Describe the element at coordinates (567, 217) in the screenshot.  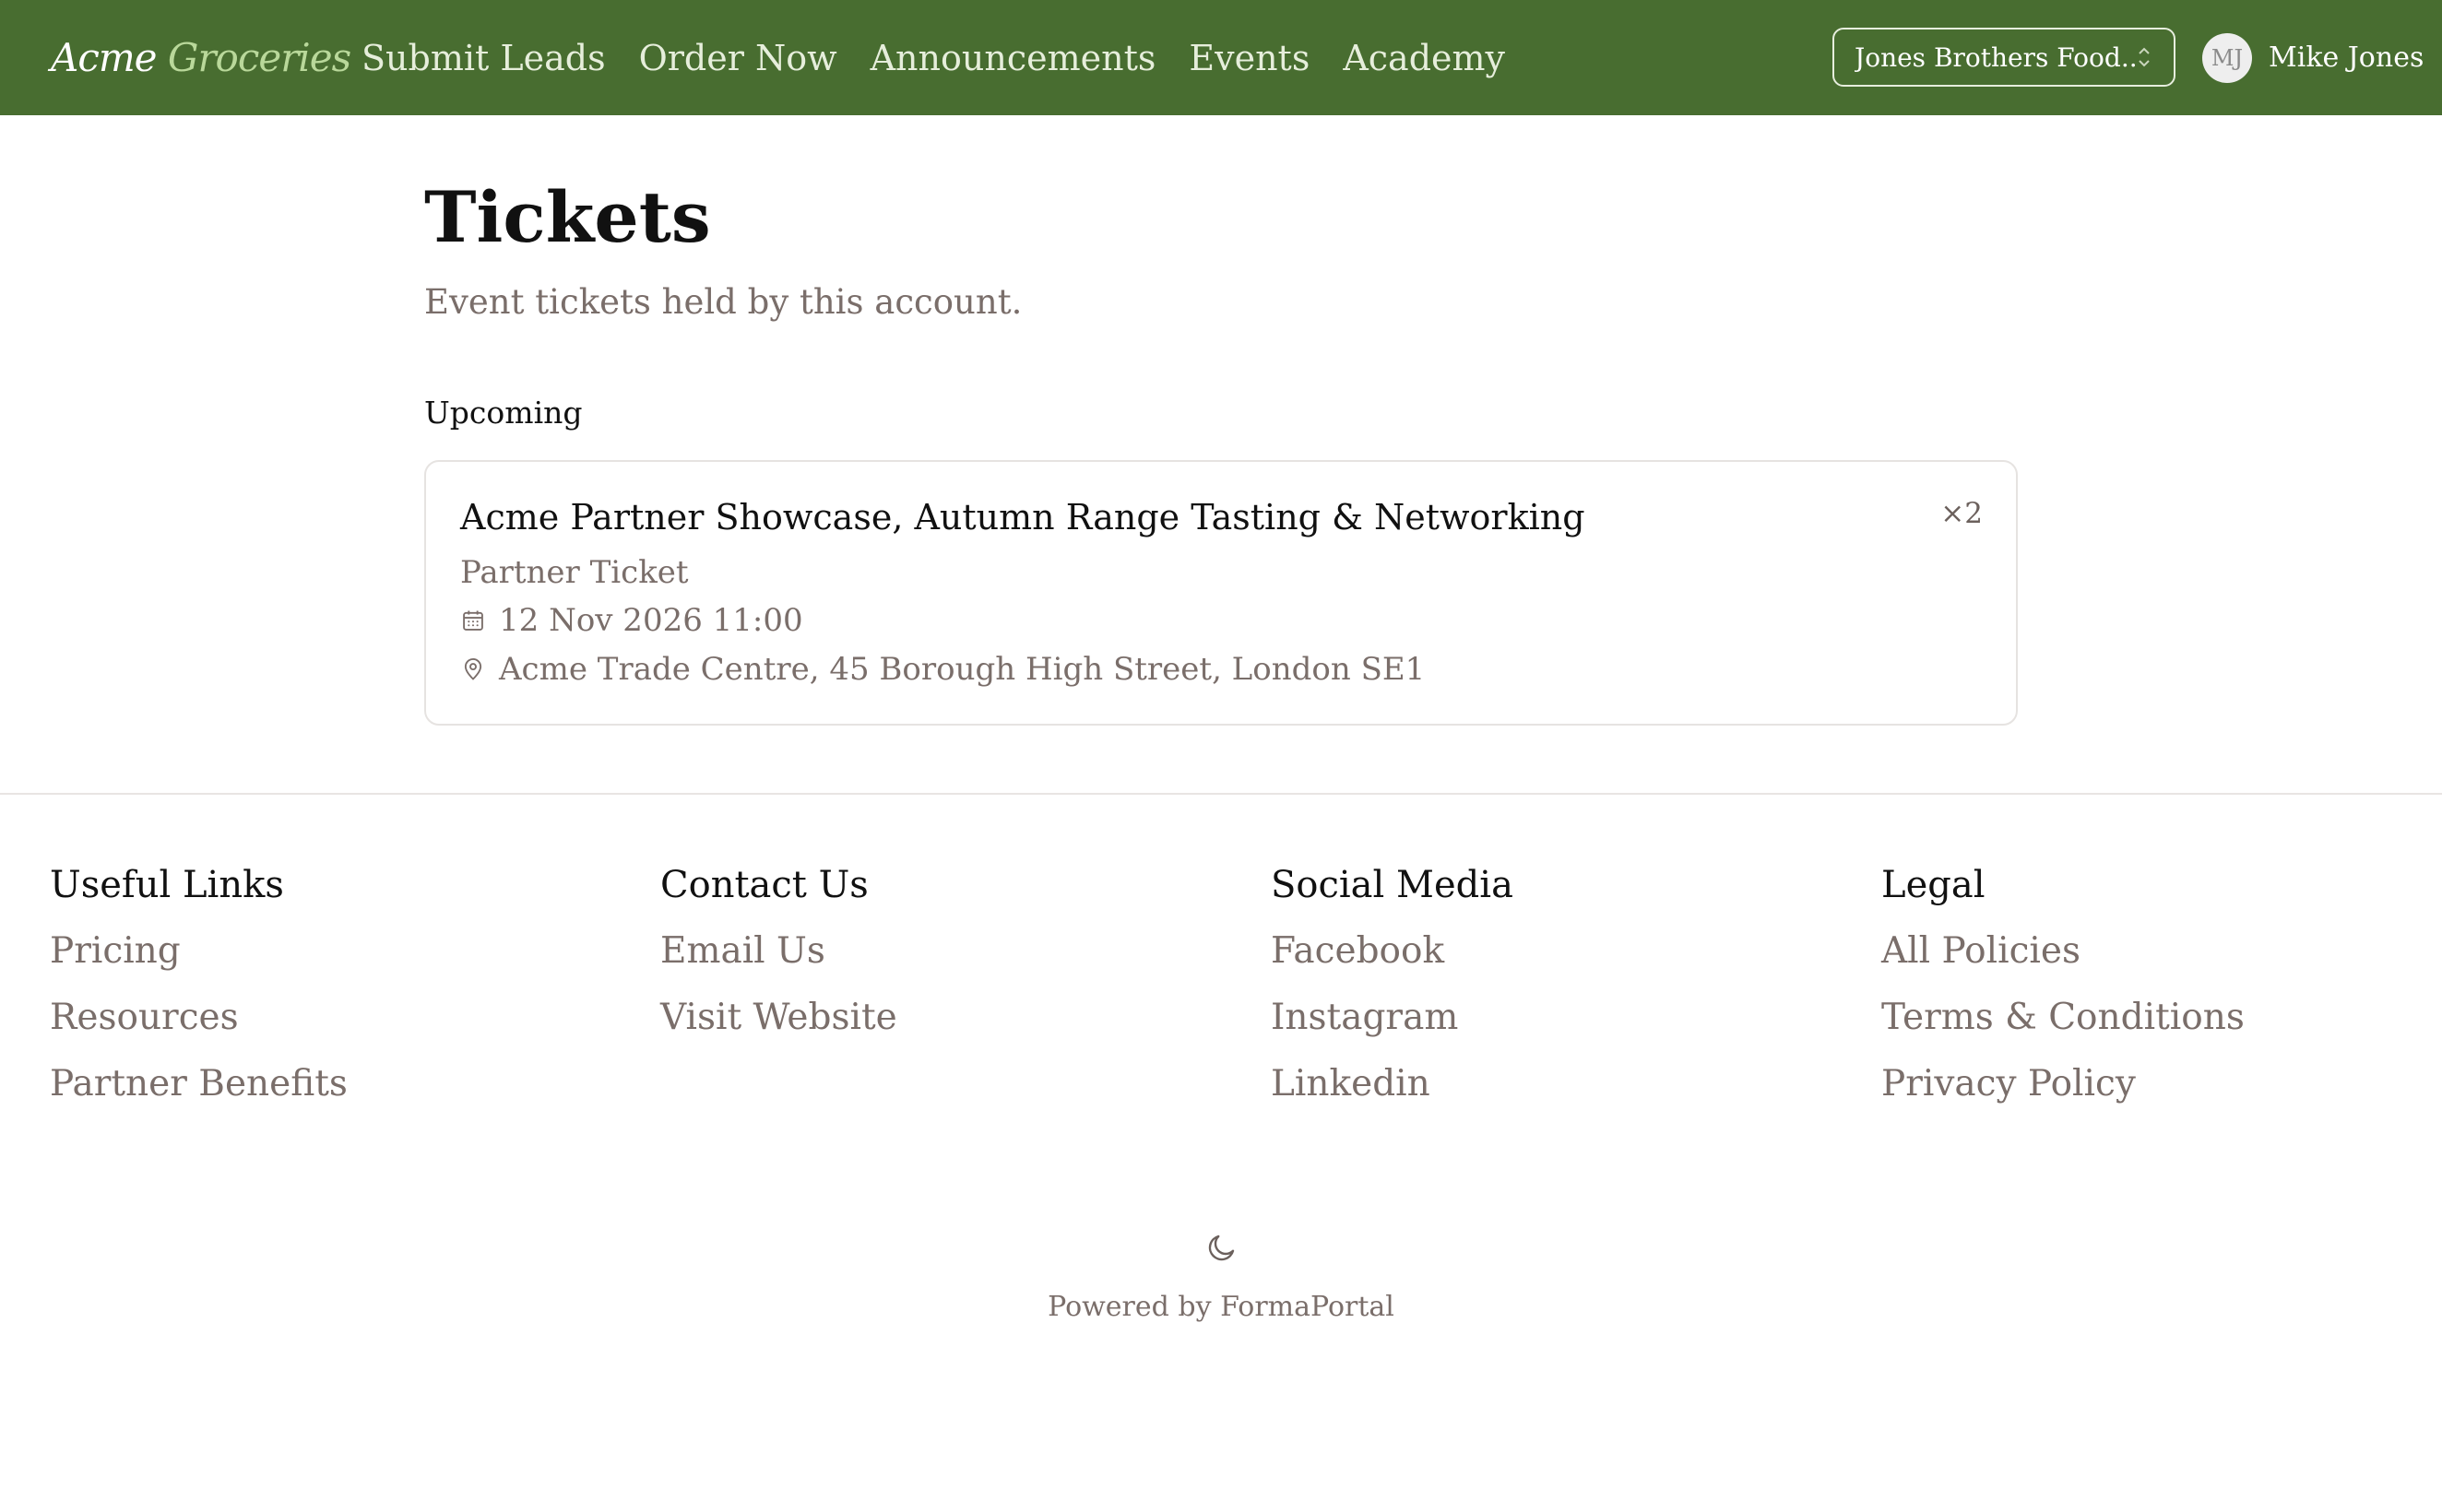
I see `page-title: Tickets` at that location.